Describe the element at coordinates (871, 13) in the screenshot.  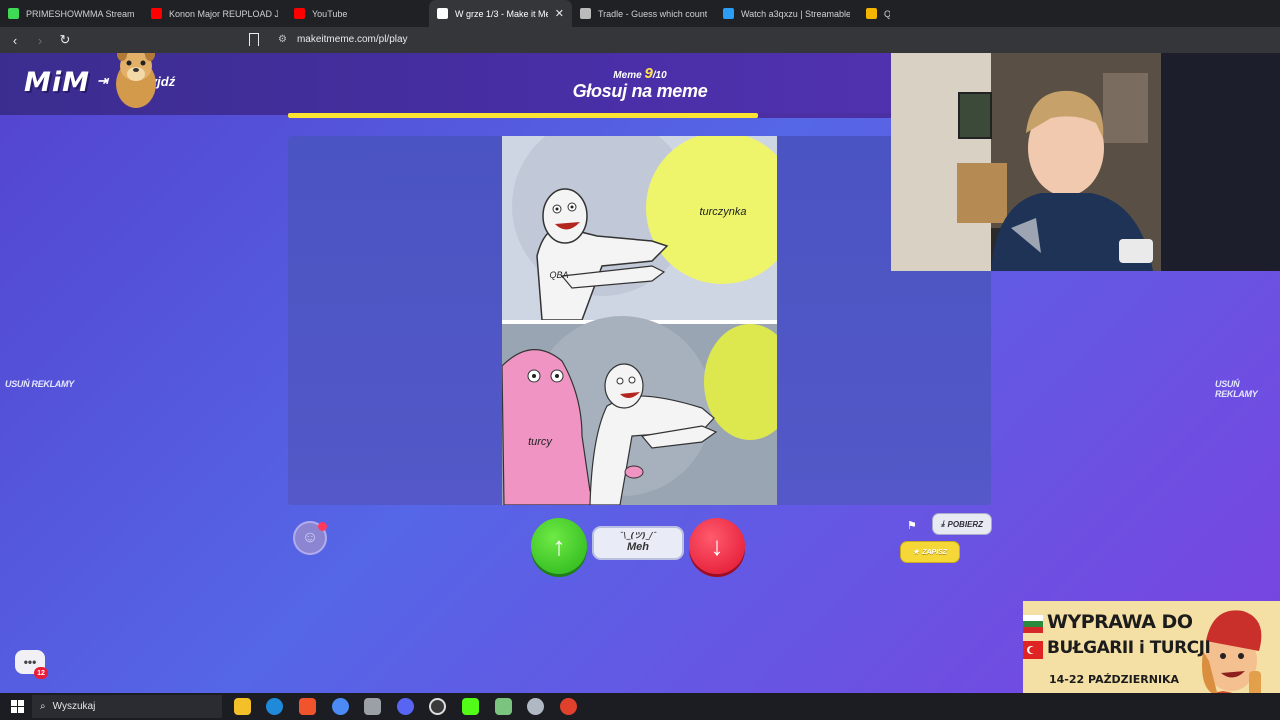
I see `question-icon` at that location.